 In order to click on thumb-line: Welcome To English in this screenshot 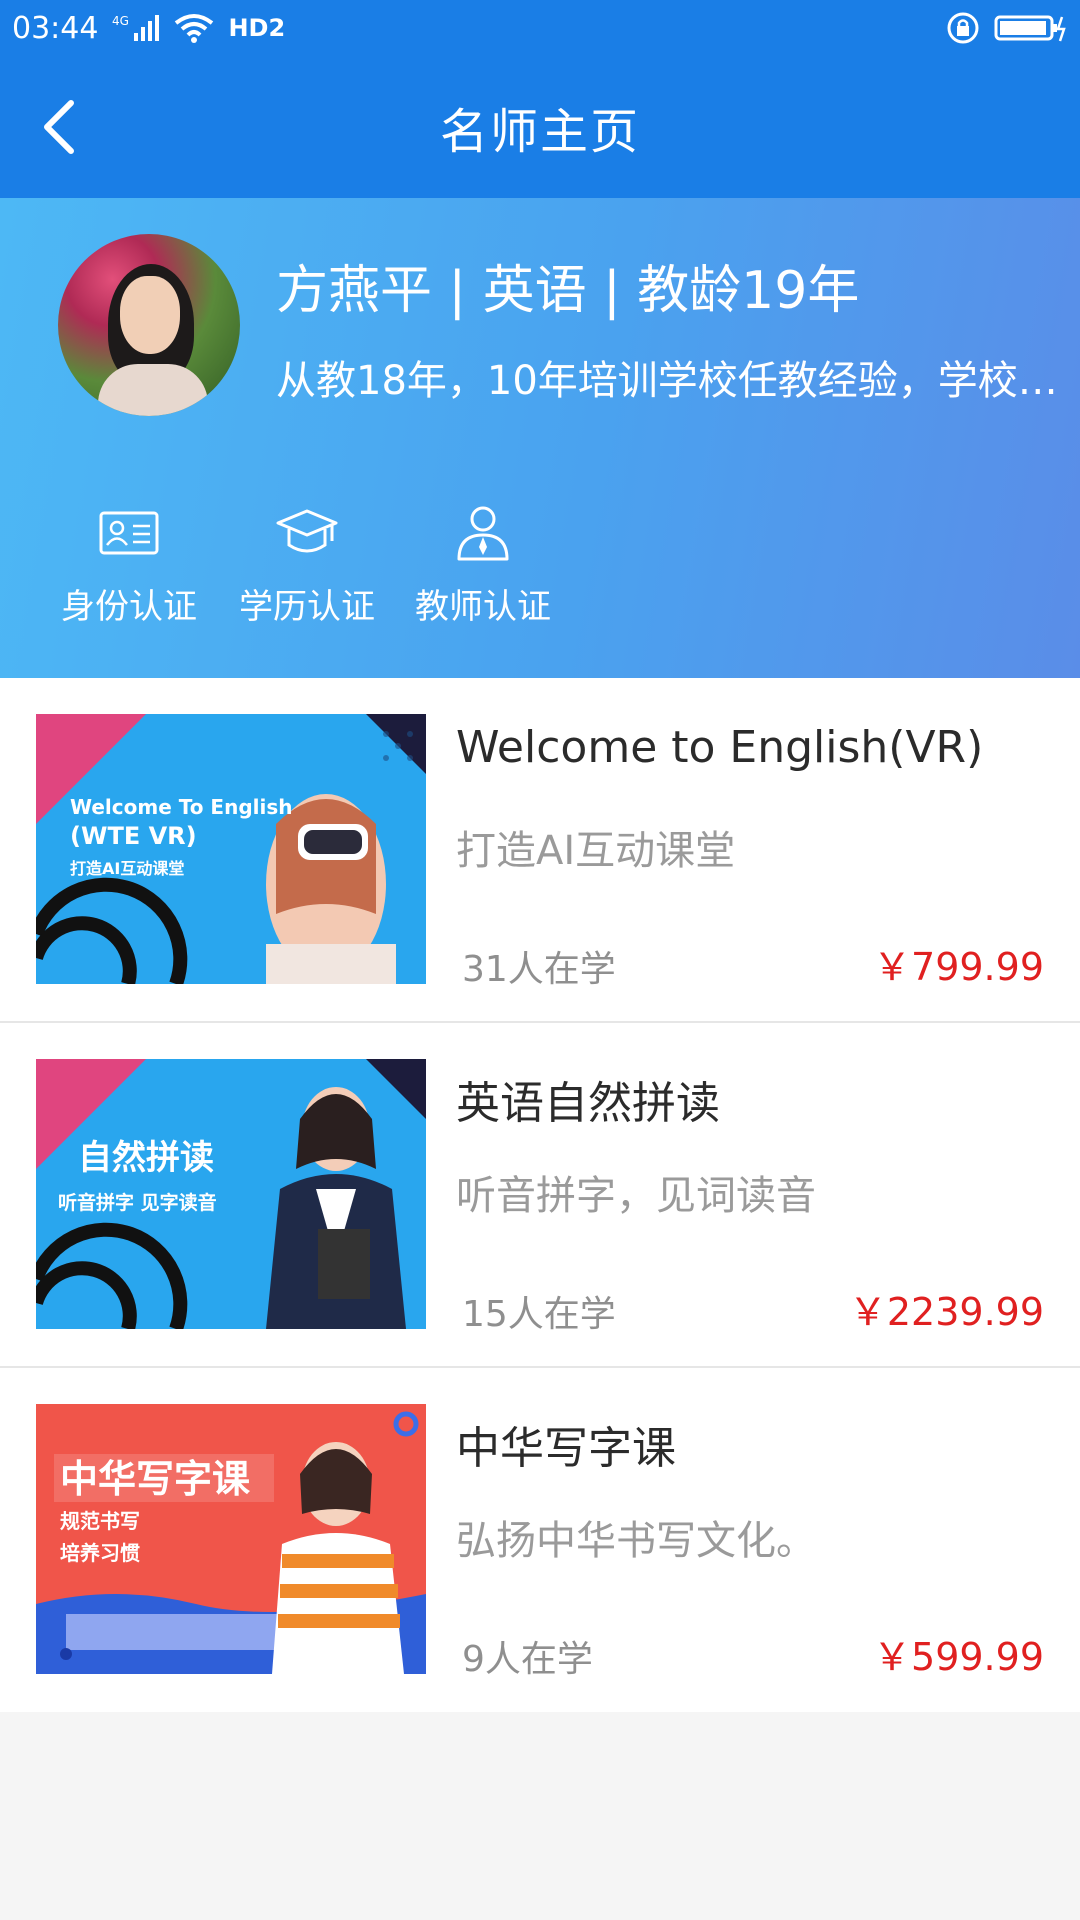, I will do `click(181, 807)`.